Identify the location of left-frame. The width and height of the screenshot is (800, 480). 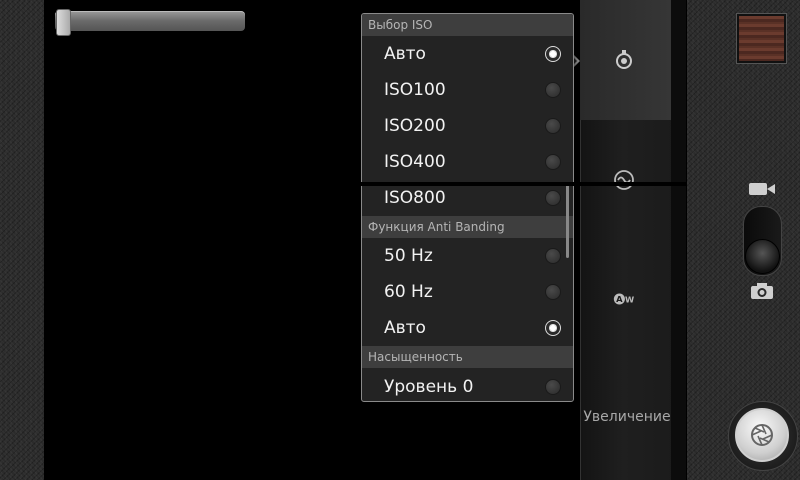
(22, 240).